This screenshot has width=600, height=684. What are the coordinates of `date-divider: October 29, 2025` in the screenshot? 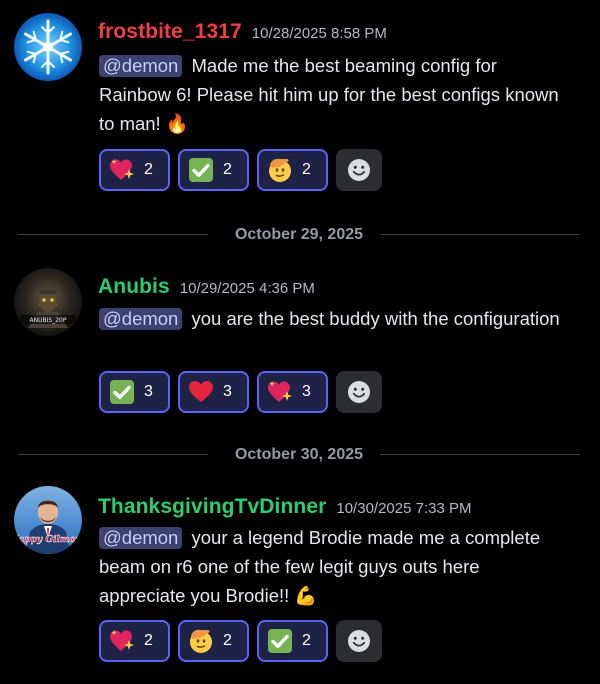 It's located at (299, 235).